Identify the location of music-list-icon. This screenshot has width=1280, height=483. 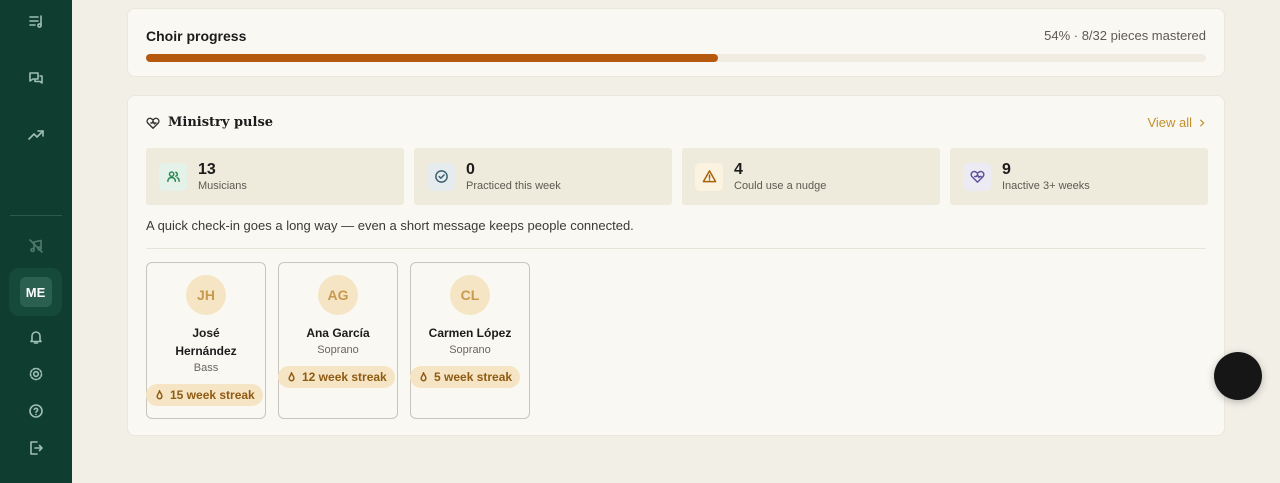
(35, 21).